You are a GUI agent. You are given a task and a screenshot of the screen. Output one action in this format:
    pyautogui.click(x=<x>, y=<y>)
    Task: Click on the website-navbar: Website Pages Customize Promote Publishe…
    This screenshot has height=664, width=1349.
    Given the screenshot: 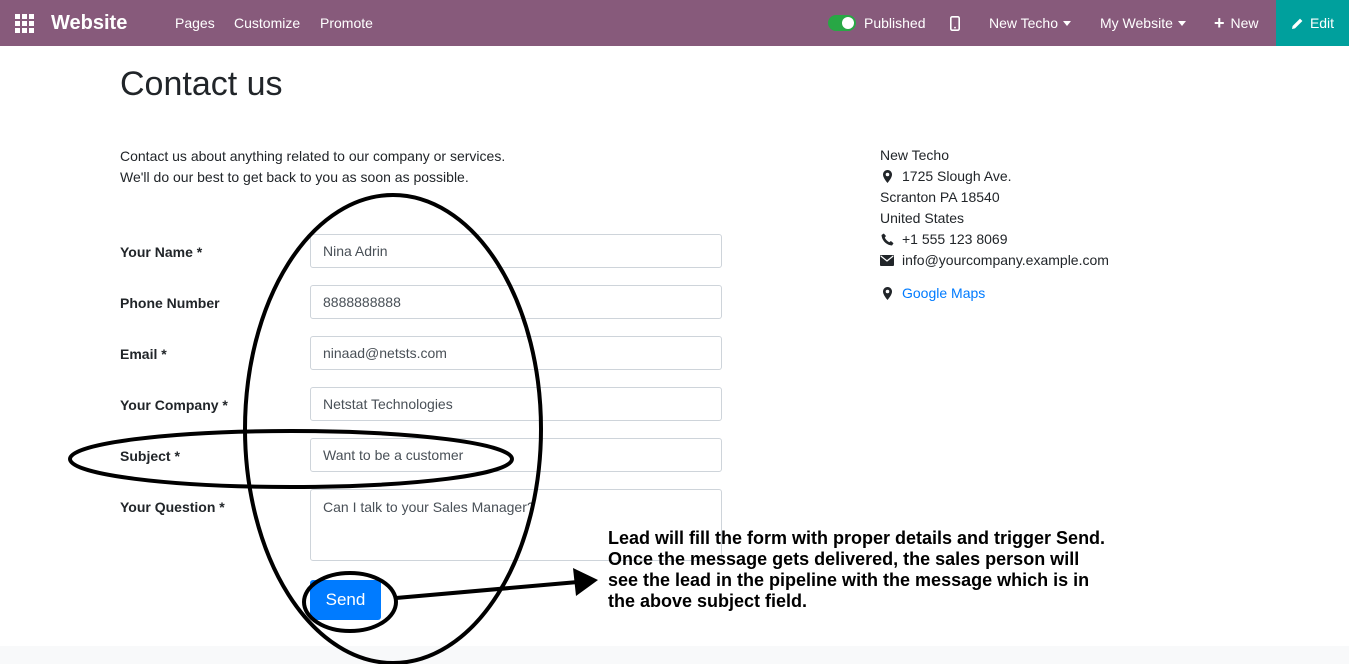 What is the action you would take?
    pyautogui.click(x=674, y=23)
    